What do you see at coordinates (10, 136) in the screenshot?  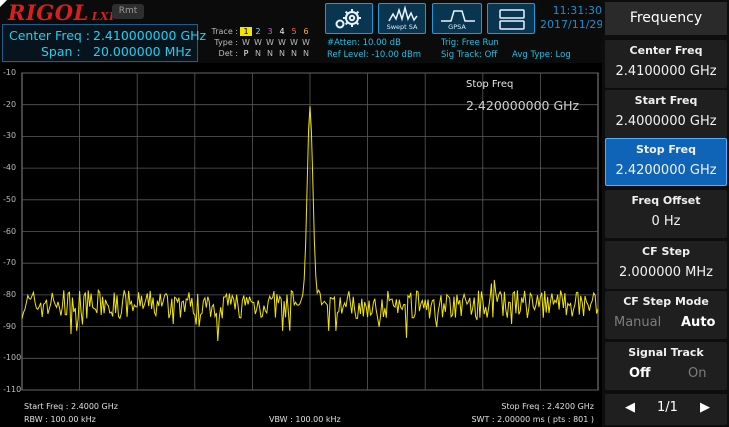 I see `y-tick-label: -30` at bounding box center [10, 136].